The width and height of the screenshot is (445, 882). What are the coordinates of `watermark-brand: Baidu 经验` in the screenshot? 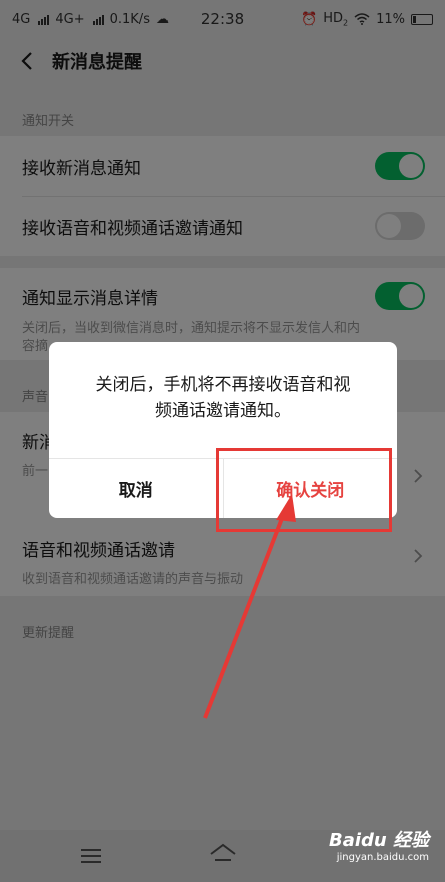 It's located at (378, 840).